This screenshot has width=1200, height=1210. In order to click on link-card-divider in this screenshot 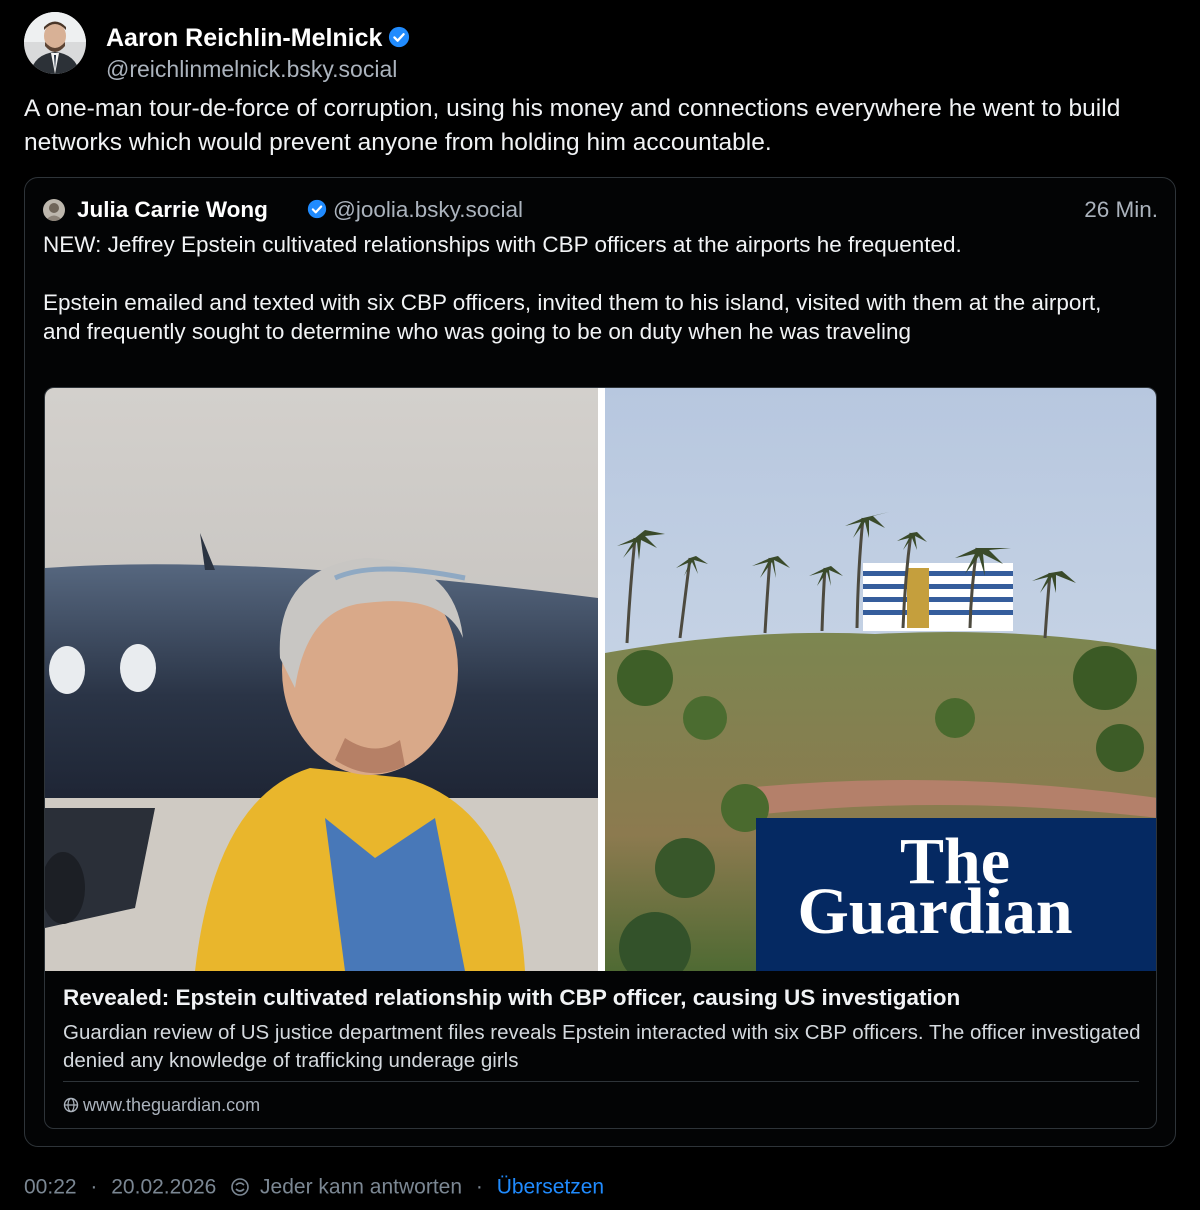, I will do `click(601, 1081)`.